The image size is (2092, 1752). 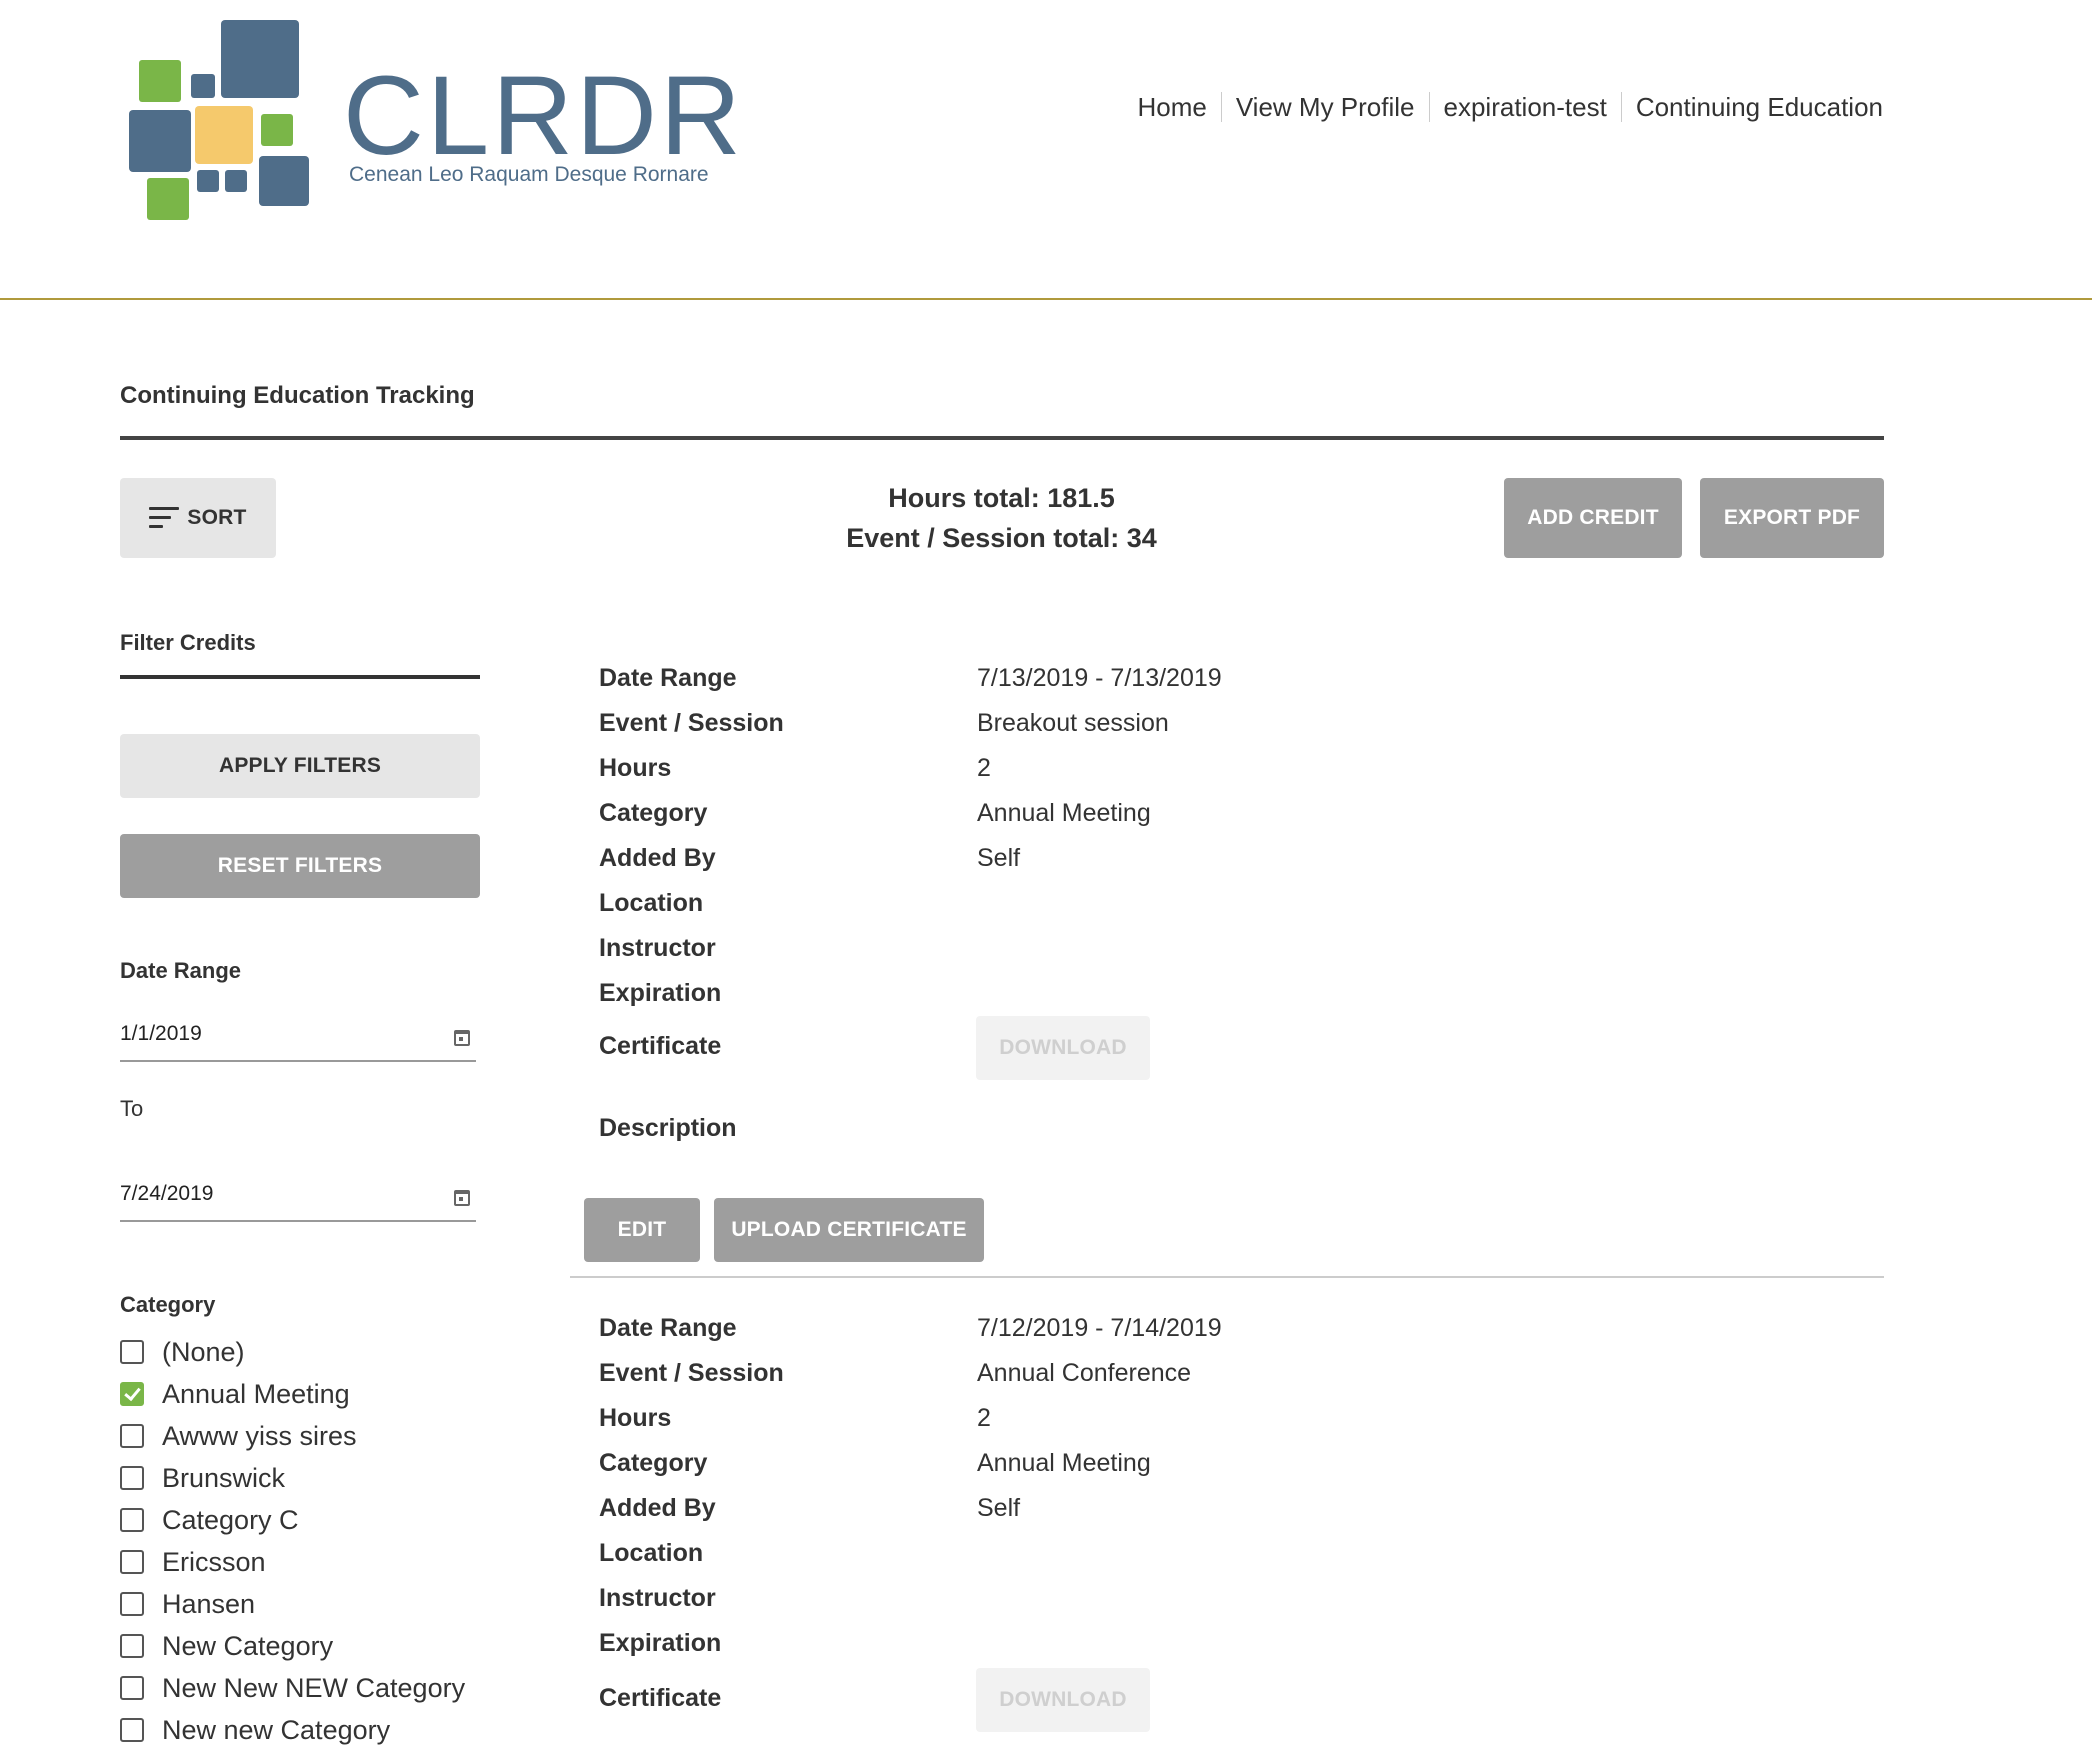 What do you see at coordinates (255, 1730) in the screenshot?
I see `category-option-new-new-category: New new Category` at bounding box center [255, 1730].